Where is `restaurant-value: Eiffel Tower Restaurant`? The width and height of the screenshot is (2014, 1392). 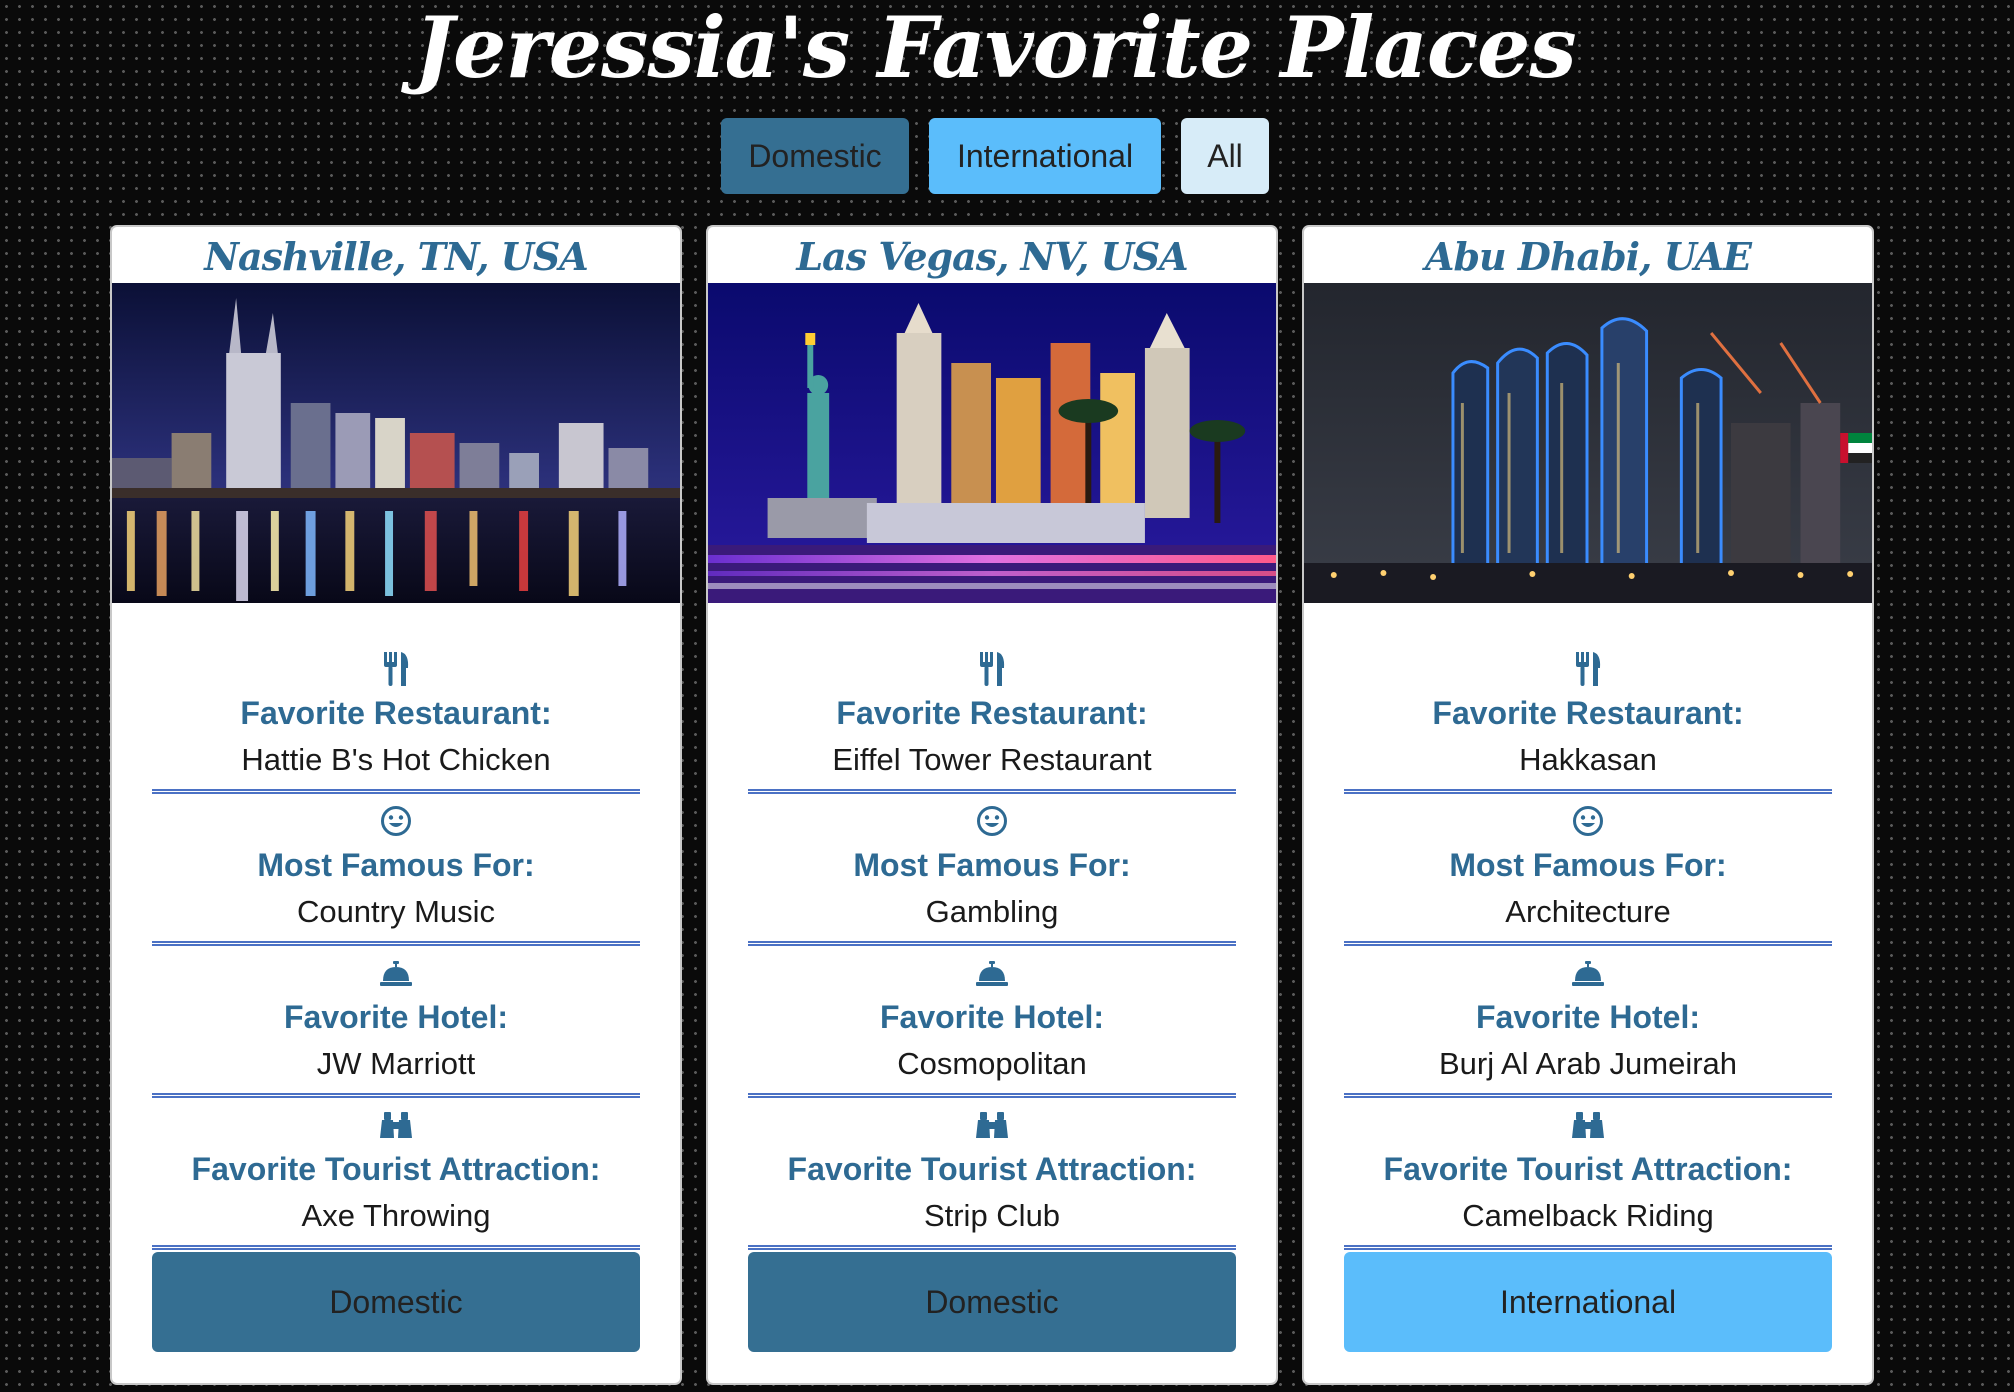
restaurant-value: Eiffel Tower Restaurant is located at coordinates (992, 759).